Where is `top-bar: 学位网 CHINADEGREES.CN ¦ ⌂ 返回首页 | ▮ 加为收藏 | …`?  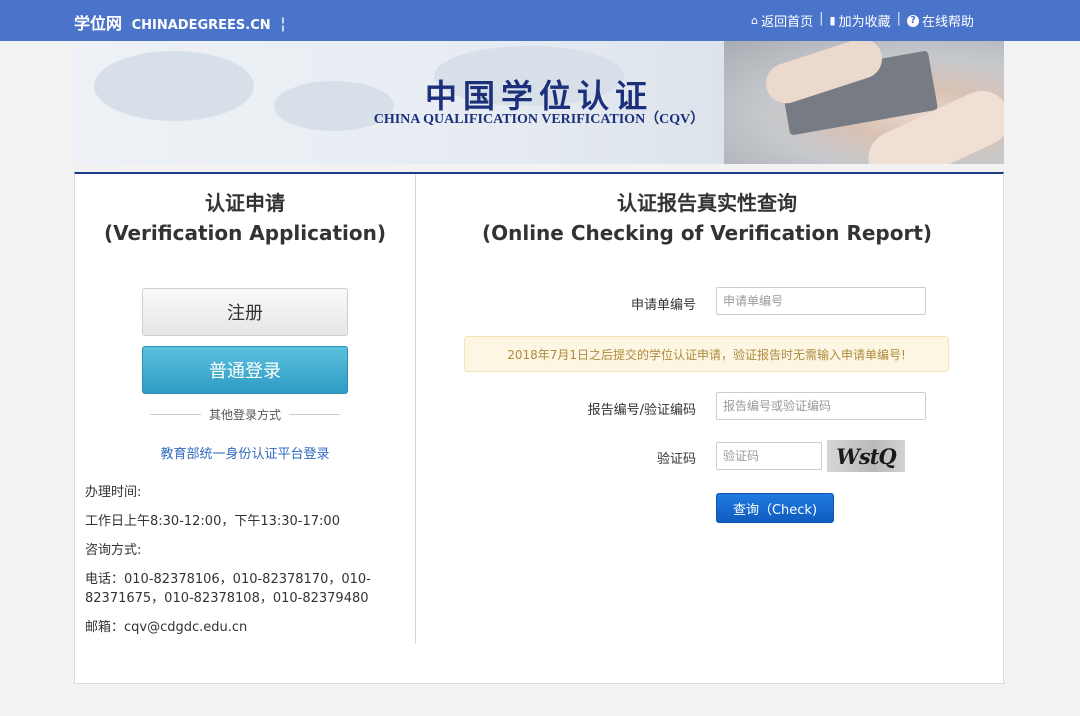
top-bar: 学位网 CHINADEGREES.CN ¦ ⌂ 返回首页 | ▮ 加为收藏 | … is located at coordinates (540, 20).